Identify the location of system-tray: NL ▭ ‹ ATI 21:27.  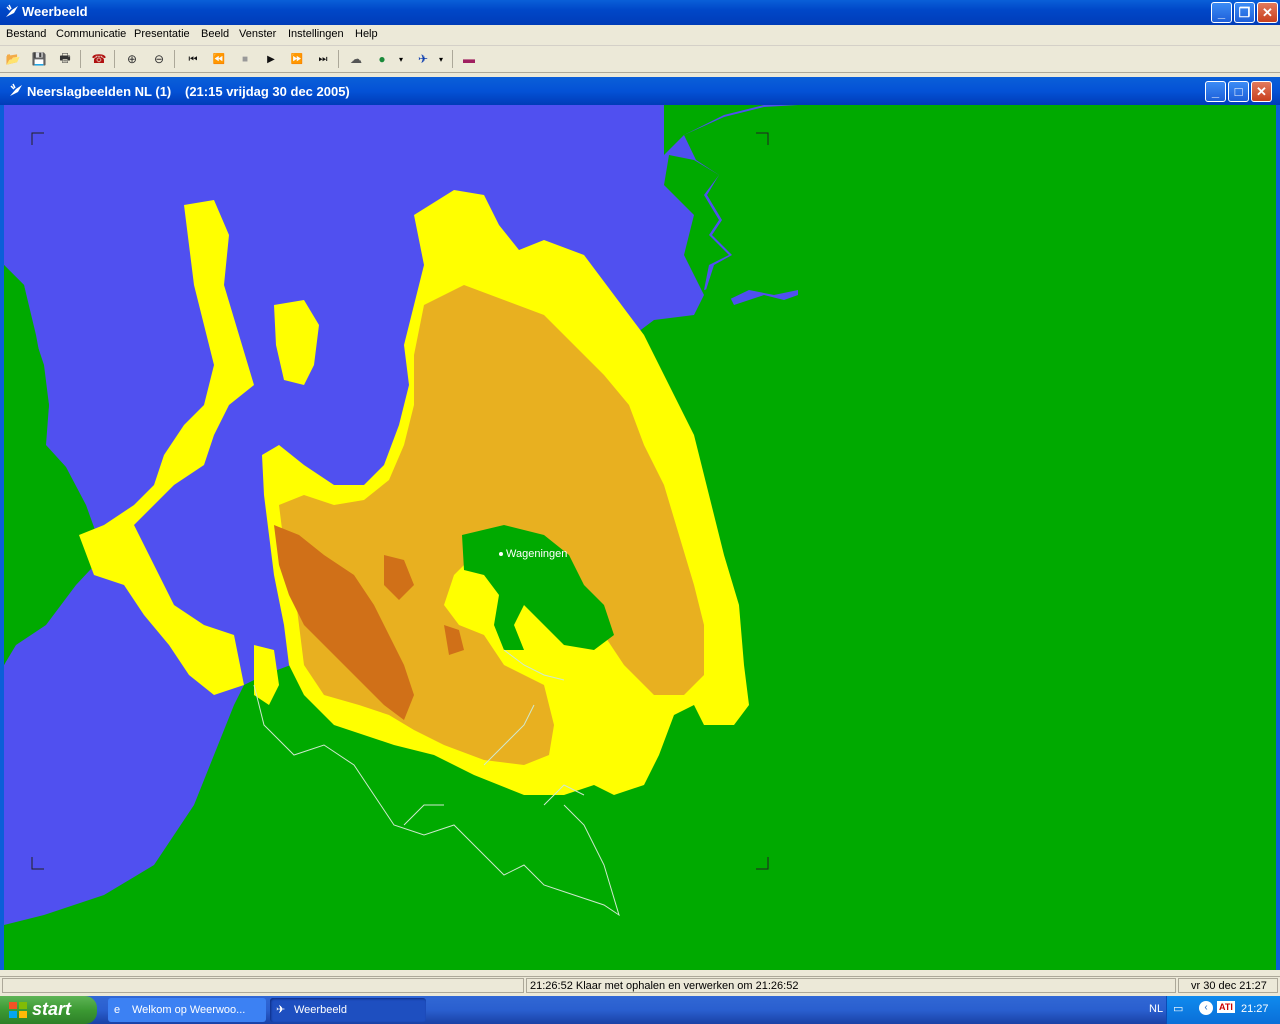
(1214, 1010).